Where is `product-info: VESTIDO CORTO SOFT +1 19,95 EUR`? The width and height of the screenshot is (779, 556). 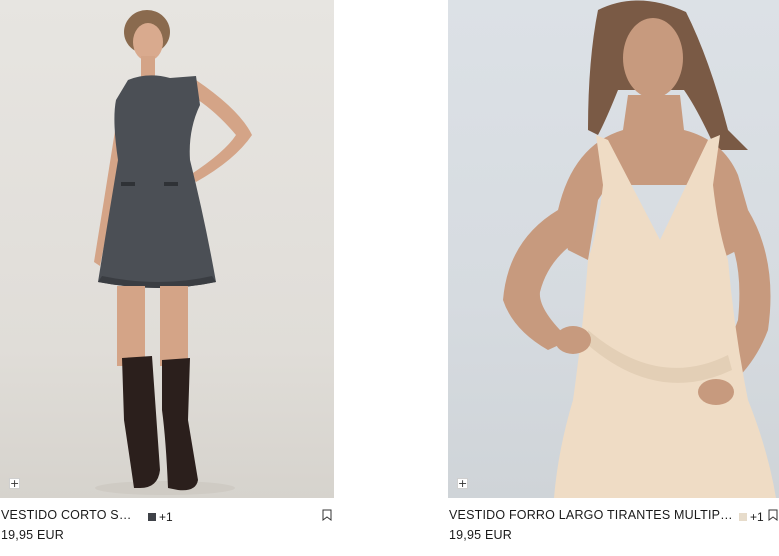
product-info: VESTIDO CORTO SOFT +1 19,95 EUR is located at coordinates (167, 527).